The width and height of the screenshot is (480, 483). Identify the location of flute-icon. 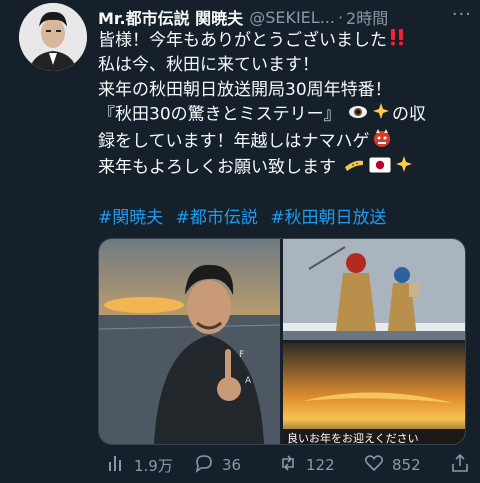
(354, 168).